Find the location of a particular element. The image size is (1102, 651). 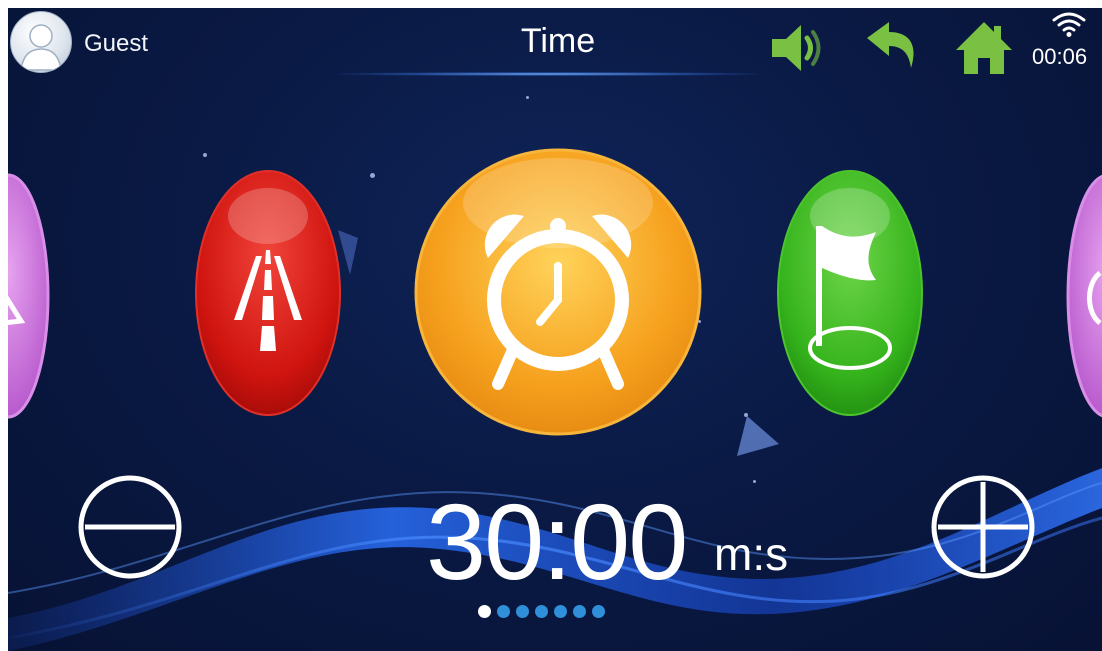

decor-triangle is located at coordinates (758, 436).